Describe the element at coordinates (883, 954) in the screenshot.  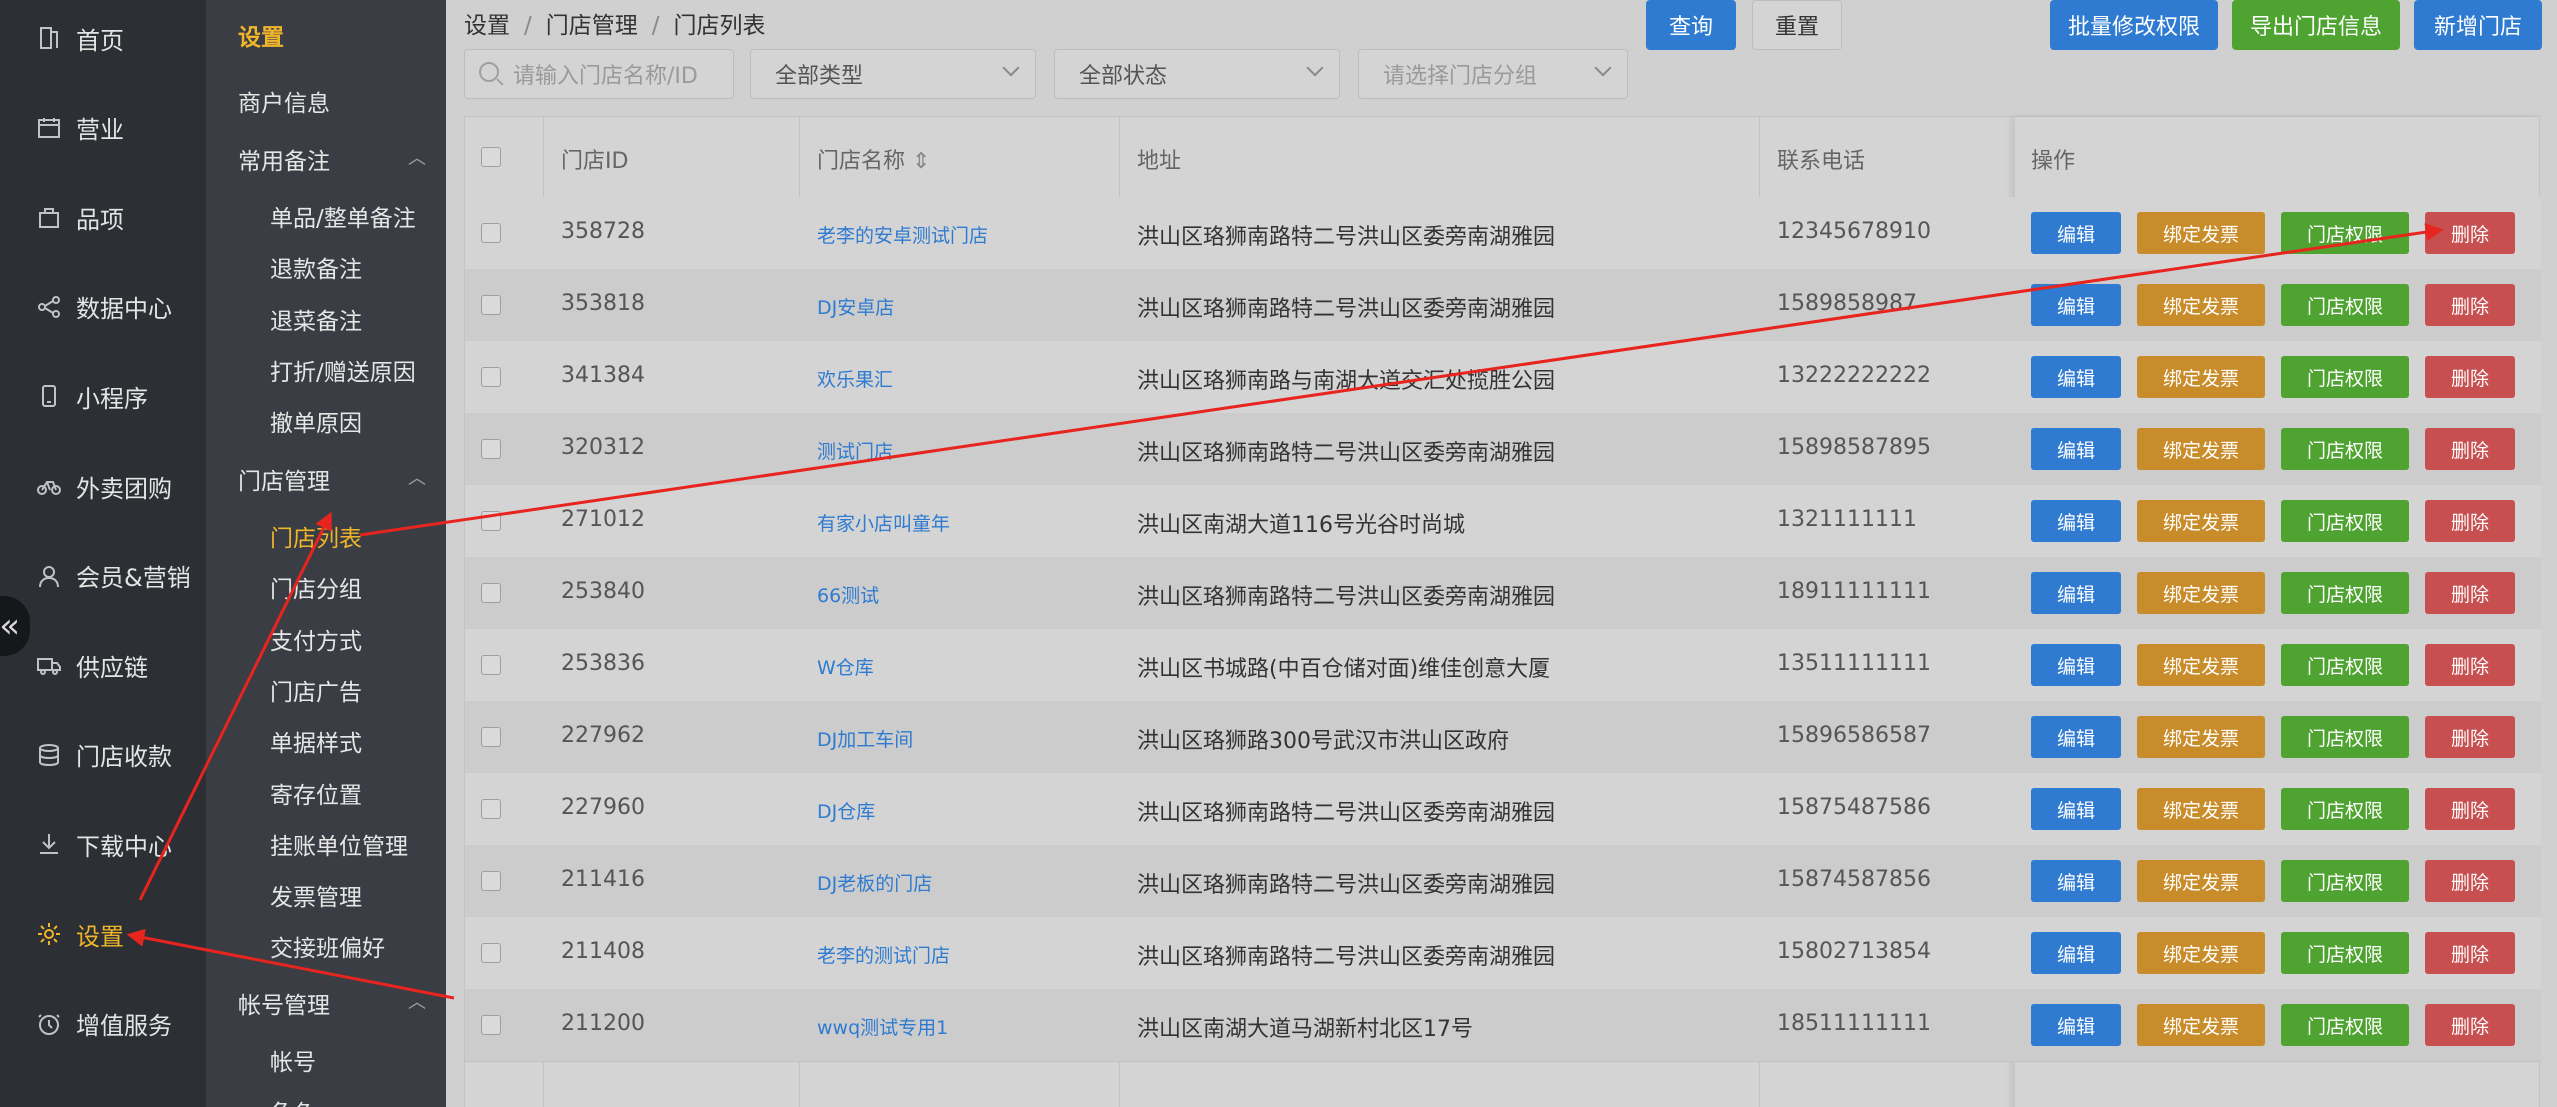
I see `cell-store-name-link: 老李的测试门店` at that location.